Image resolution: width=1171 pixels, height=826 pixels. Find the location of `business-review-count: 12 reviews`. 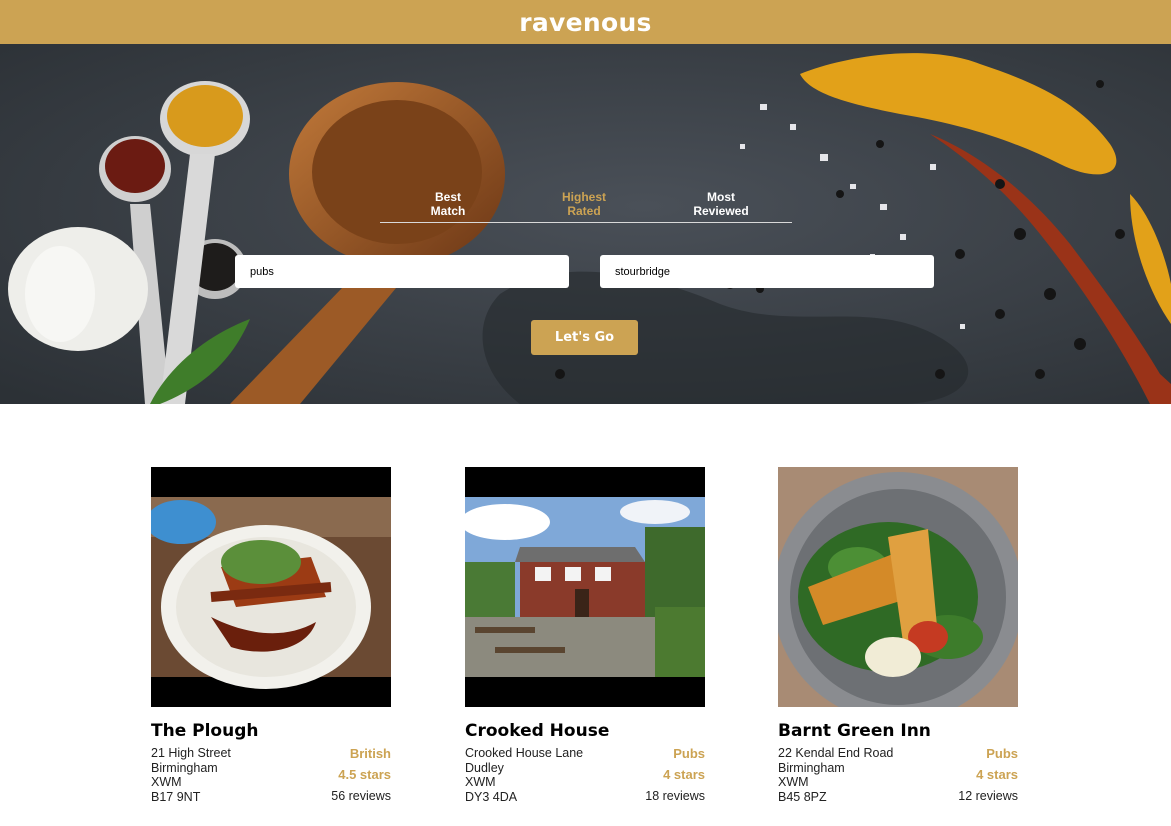

business-review-count: 12 reviews is located at coordinates (988, 796).